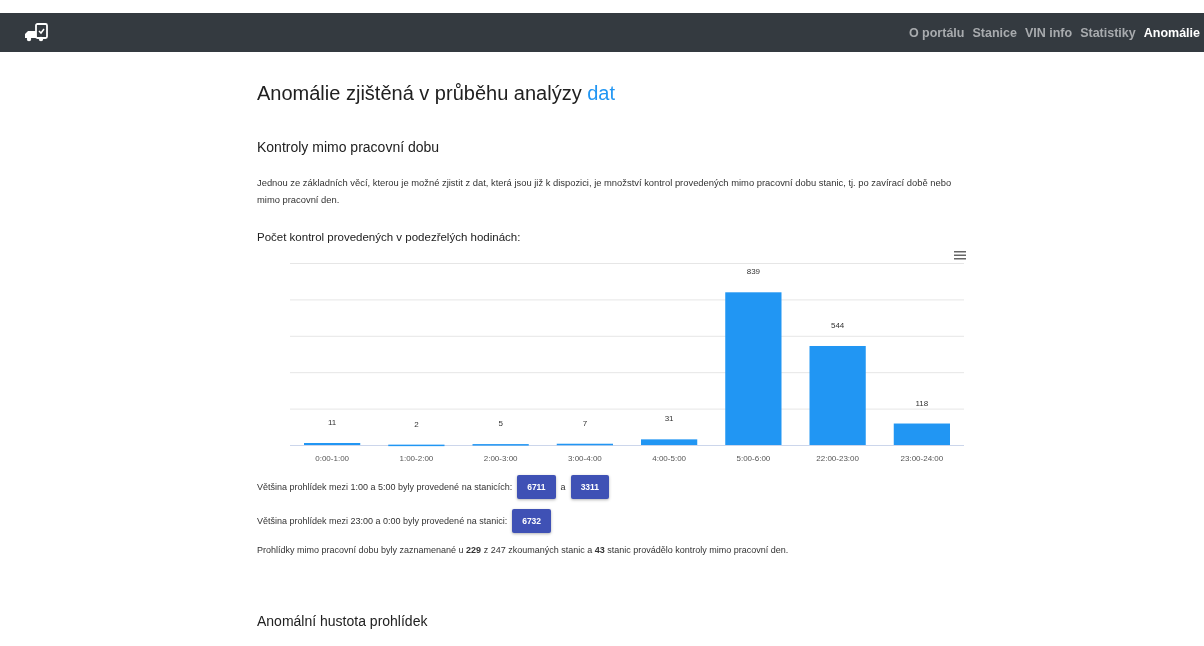 The width and height of the screenshot is (1204, 646). What do you see at coordinates (385, 486) in the screenshot?
I see `finding-text: Většina prohlídek mezi 1:00 a 5:00 byly provedené na stanicích:` at bounding box center [385, 486].